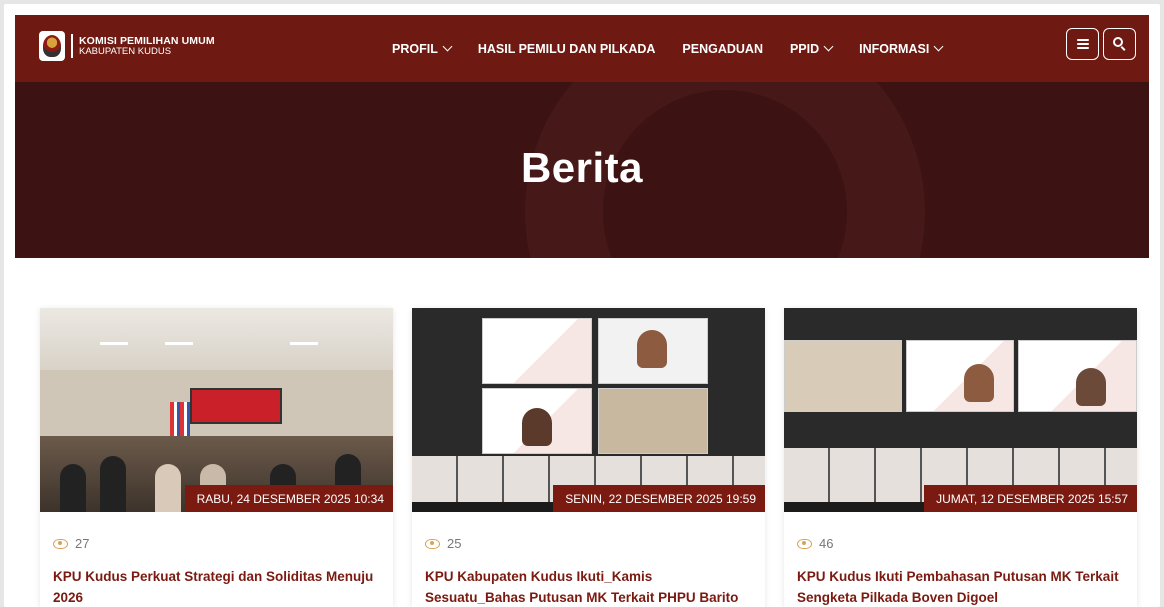 The width and height of the screenshot is (1164, 607). I want to click on news-thumbnail: JUMAT, 12 DESEMBER 2025 15:57, so click(960, 410).